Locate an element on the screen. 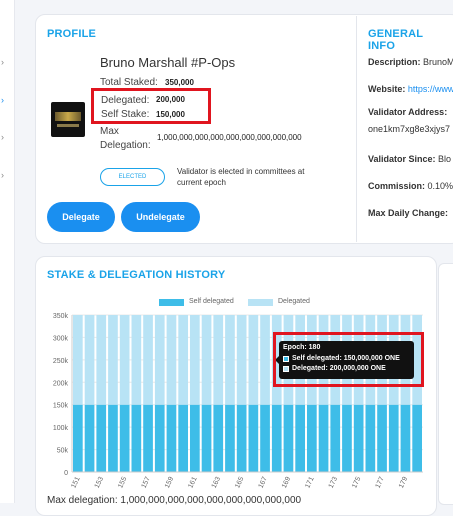 The width and height of the screenshot is (453, 516). left-nav-rail: › › › › is located at coordinates (7, 251).